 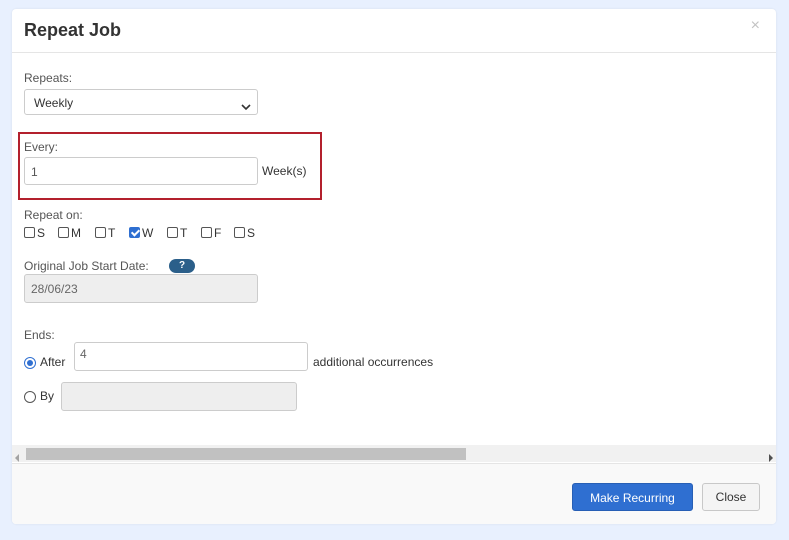 I want to click on every-input: 1, so click(x=141, y=171).